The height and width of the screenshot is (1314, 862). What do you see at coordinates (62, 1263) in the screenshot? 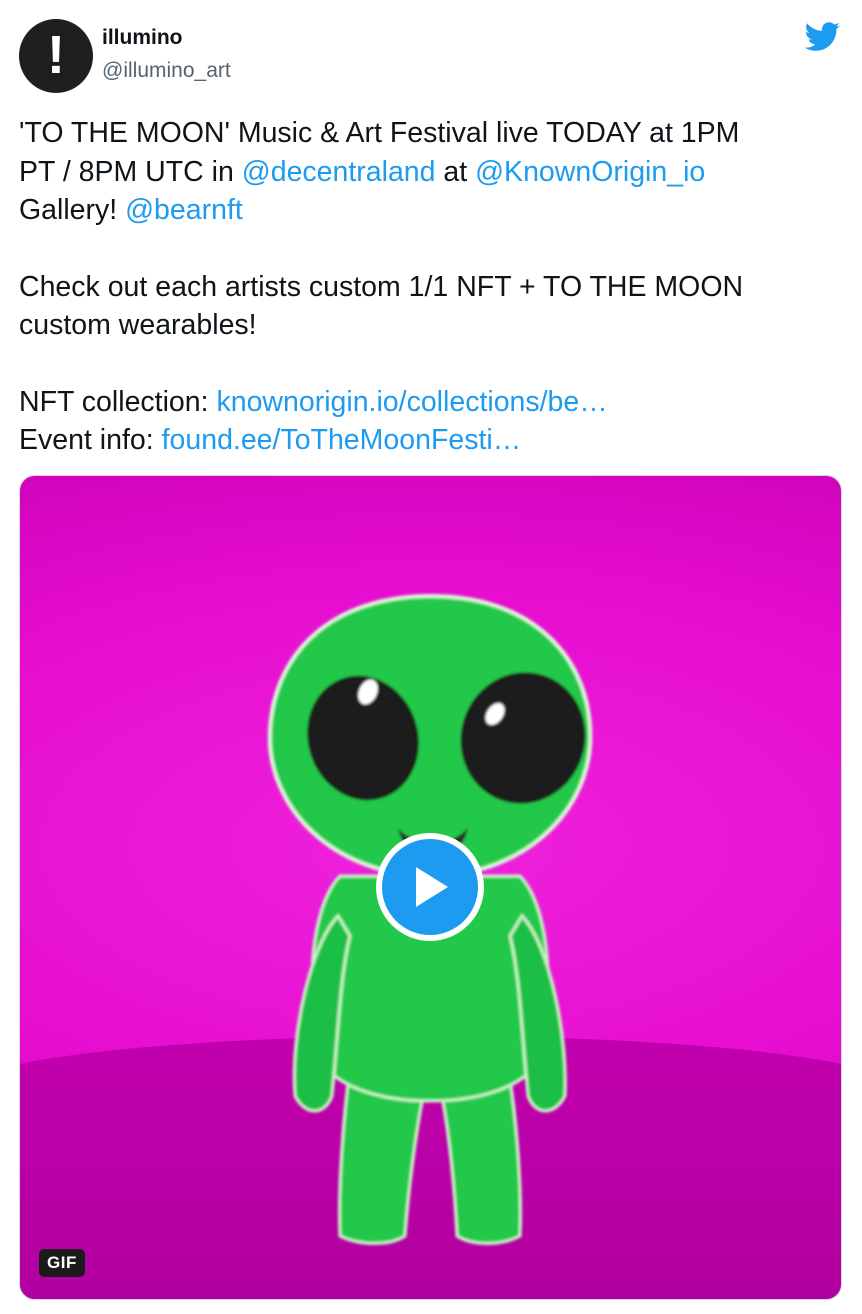
I see `gif-badge: GIF` at bounding box center [62, 1263].